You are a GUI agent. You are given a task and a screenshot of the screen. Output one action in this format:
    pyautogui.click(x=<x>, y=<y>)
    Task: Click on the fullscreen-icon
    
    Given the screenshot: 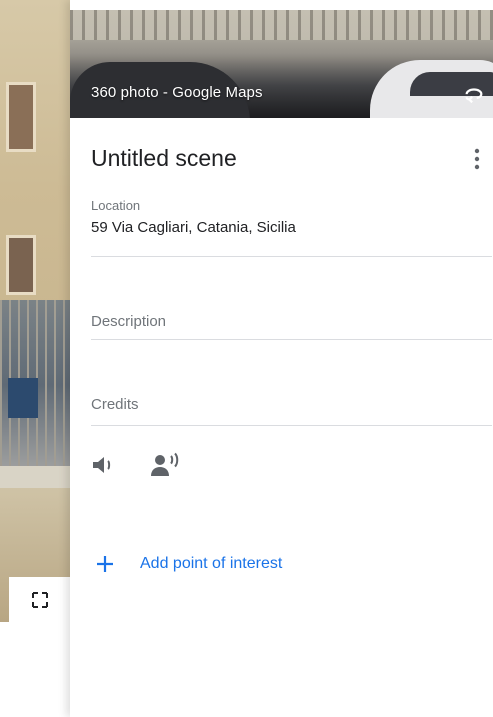 What is the action you would take?
    pyautogui.click(x=39, y=599)
    